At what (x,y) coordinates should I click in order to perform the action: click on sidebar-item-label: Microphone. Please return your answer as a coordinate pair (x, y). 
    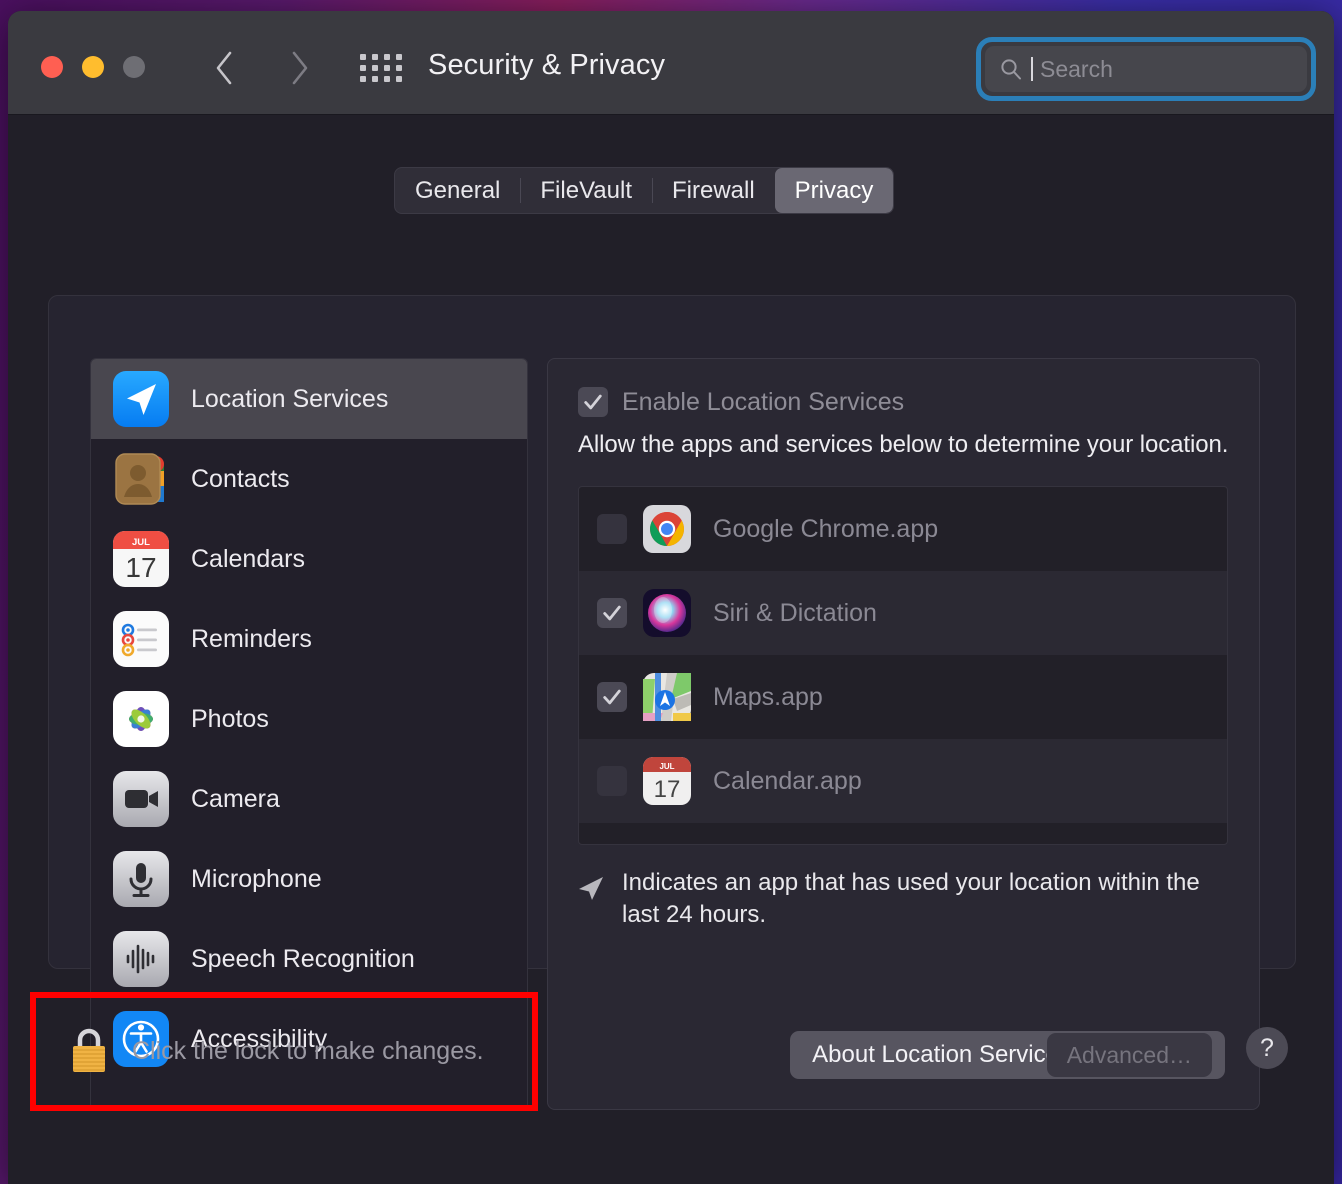
    Looking at the image, I should click on (256, 878).